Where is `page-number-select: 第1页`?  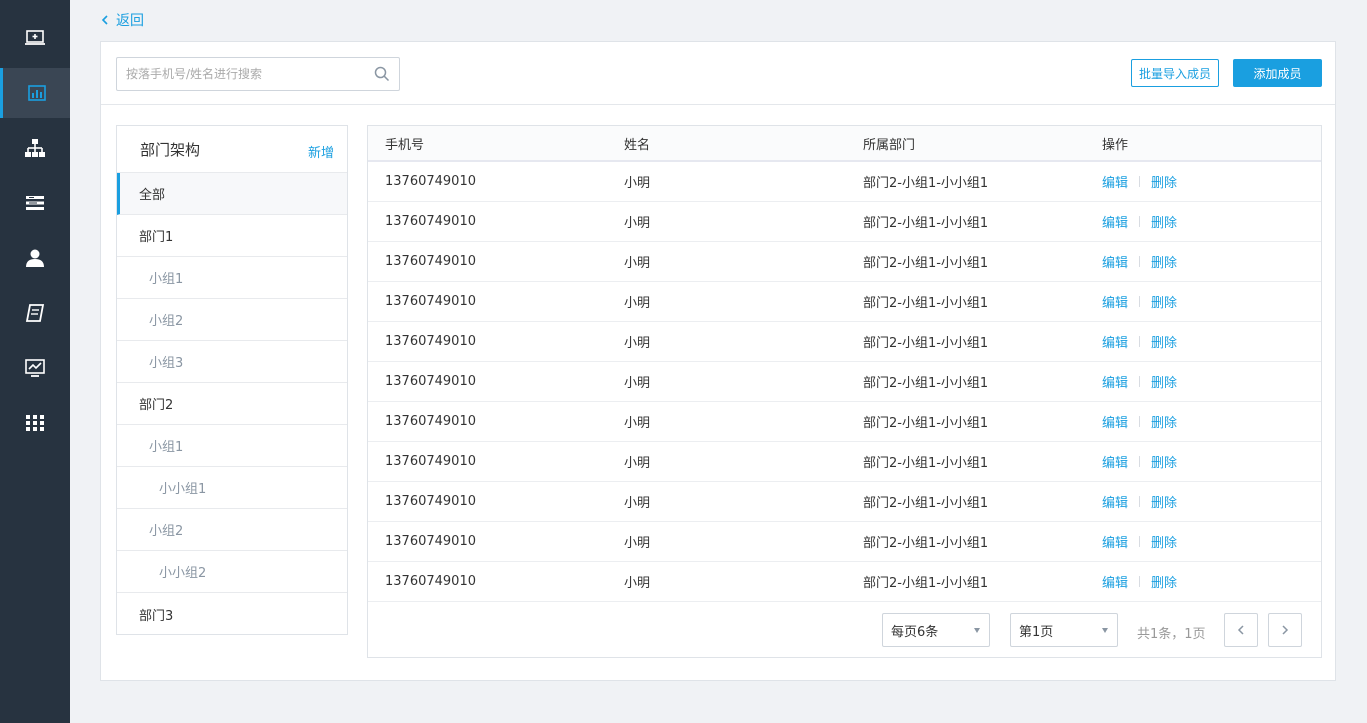 page-number-select: 第1页 is located at coordinates (1064, 630).